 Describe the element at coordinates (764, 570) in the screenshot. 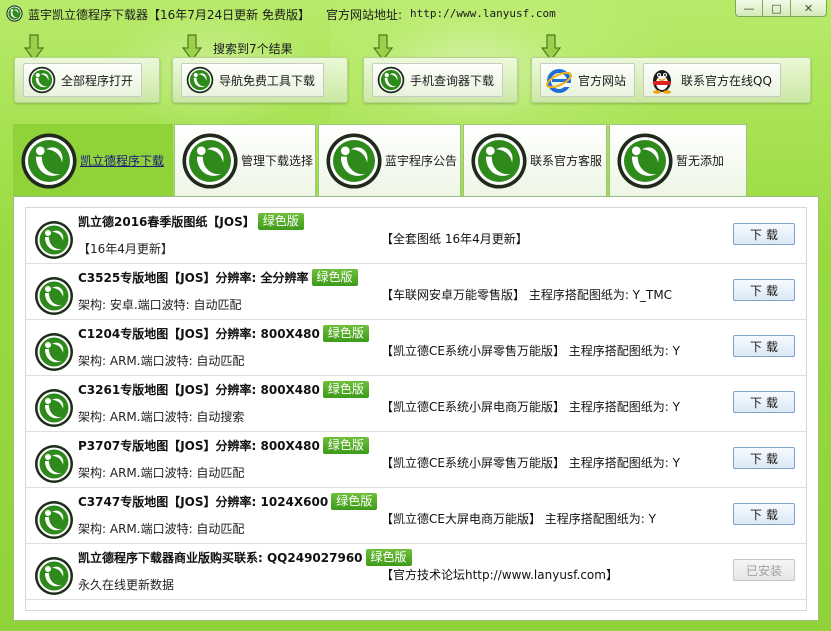

I see `installed-button: 已安装` at that location.